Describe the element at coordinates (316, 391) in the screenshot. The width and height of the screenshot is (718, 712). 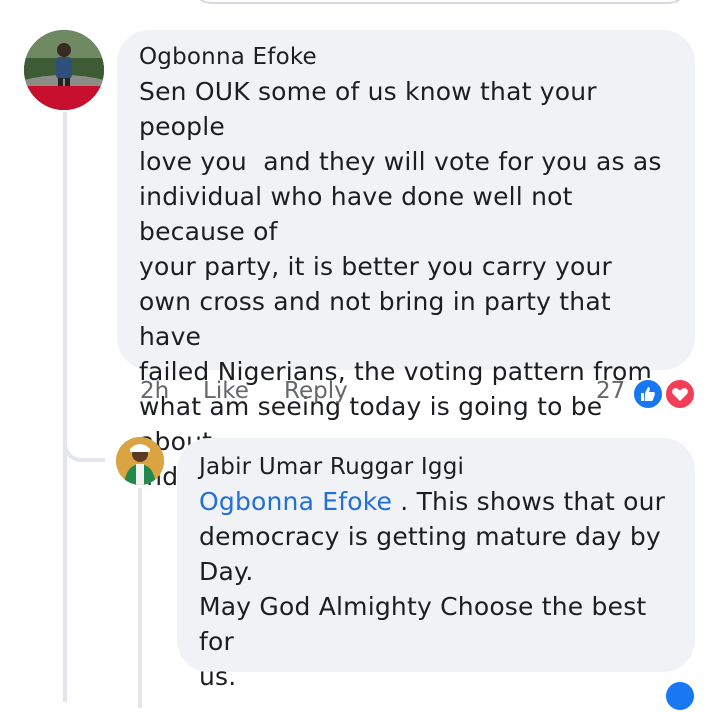
I see `reply-button: Reply` at that location.